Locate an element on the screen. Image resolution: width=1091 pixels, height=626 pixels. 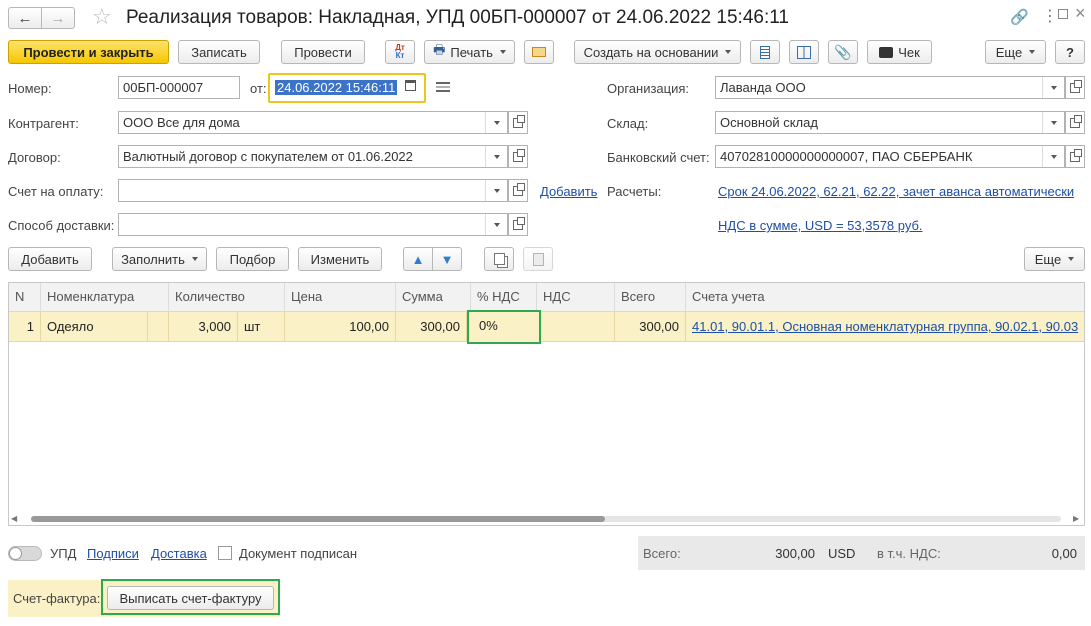
header-vat: НДС is located at coordinates (576, 297).